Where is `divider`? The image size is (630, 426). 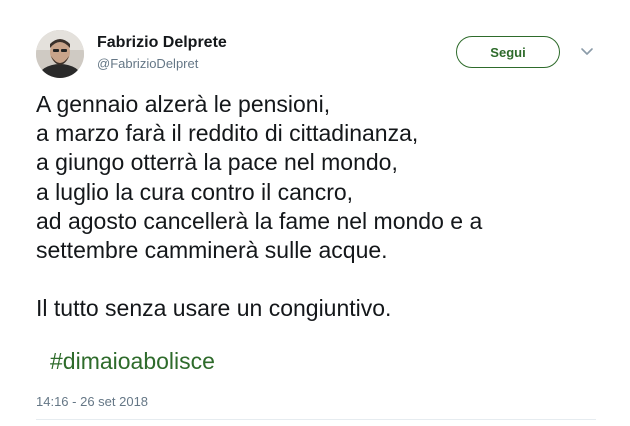 divider is located at coordinates (316, 419).